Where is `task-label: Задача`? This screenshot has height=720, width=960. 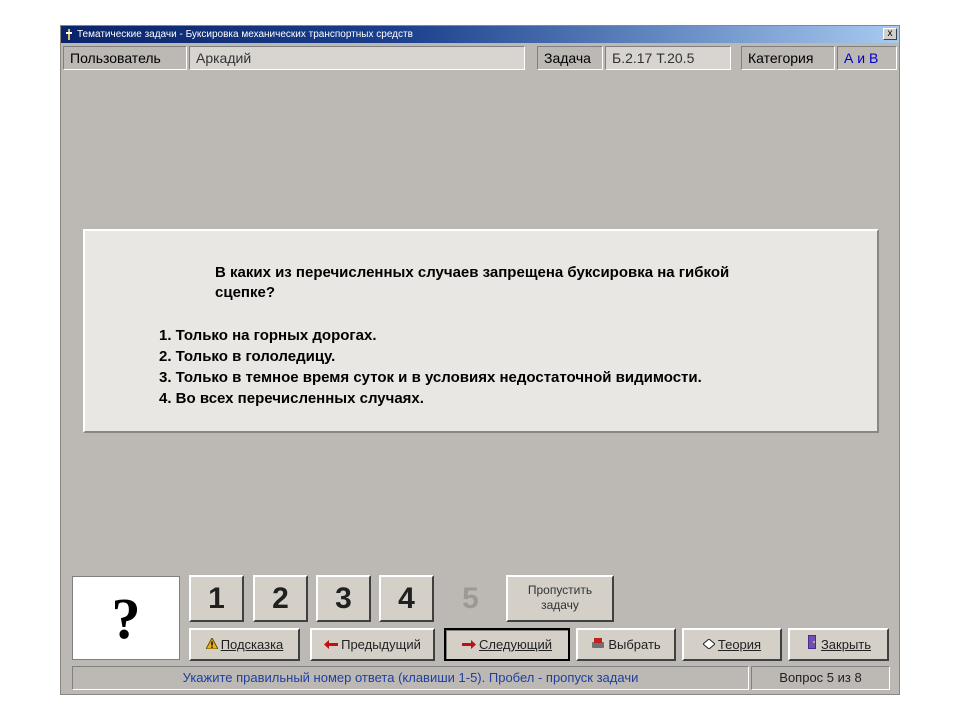
task-label: Задача is located at coordinates (570, 58).